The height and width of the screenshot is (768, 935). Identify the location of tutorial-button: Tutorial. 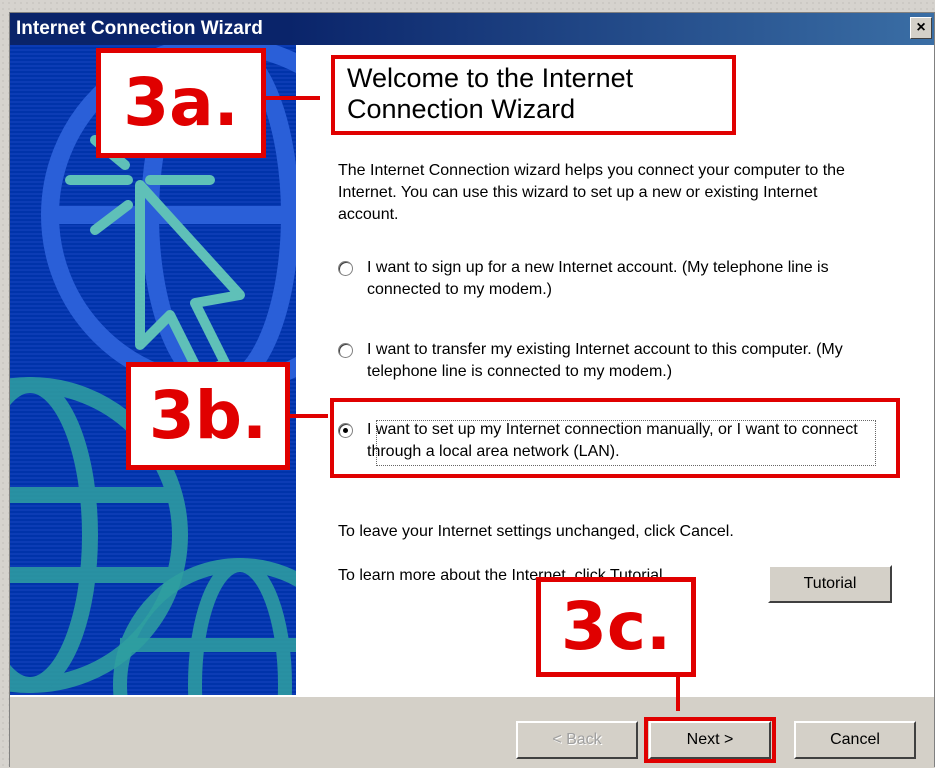
(830, 584).